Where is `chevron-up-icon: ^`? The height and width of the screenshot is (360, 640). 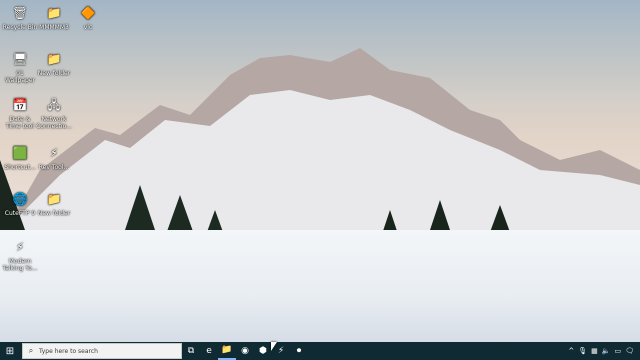
chevron-up-icon: ^ is located at coordinates (571, 351).